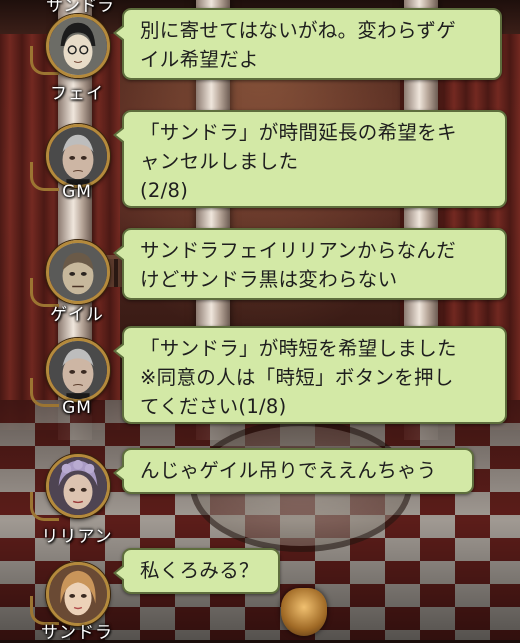 This screenshot has height=643, width=520. I want to click on message-bubble: んじゃゲイル吊りでええんちゃう, so click(293, 471).